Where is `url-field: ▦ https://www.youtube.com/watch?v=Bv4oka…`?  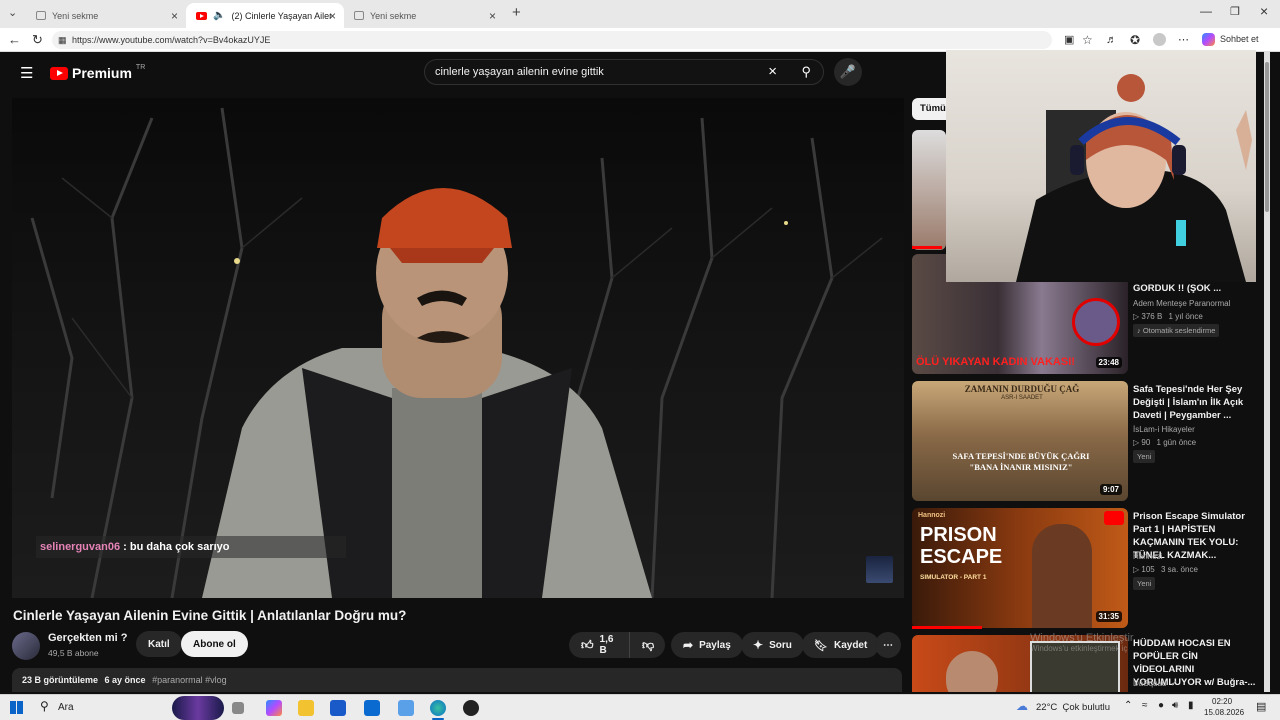
url-field: ▦ https://www.youtube.com/watch?v=Bv4oka… is located at coordinates (552, 40).